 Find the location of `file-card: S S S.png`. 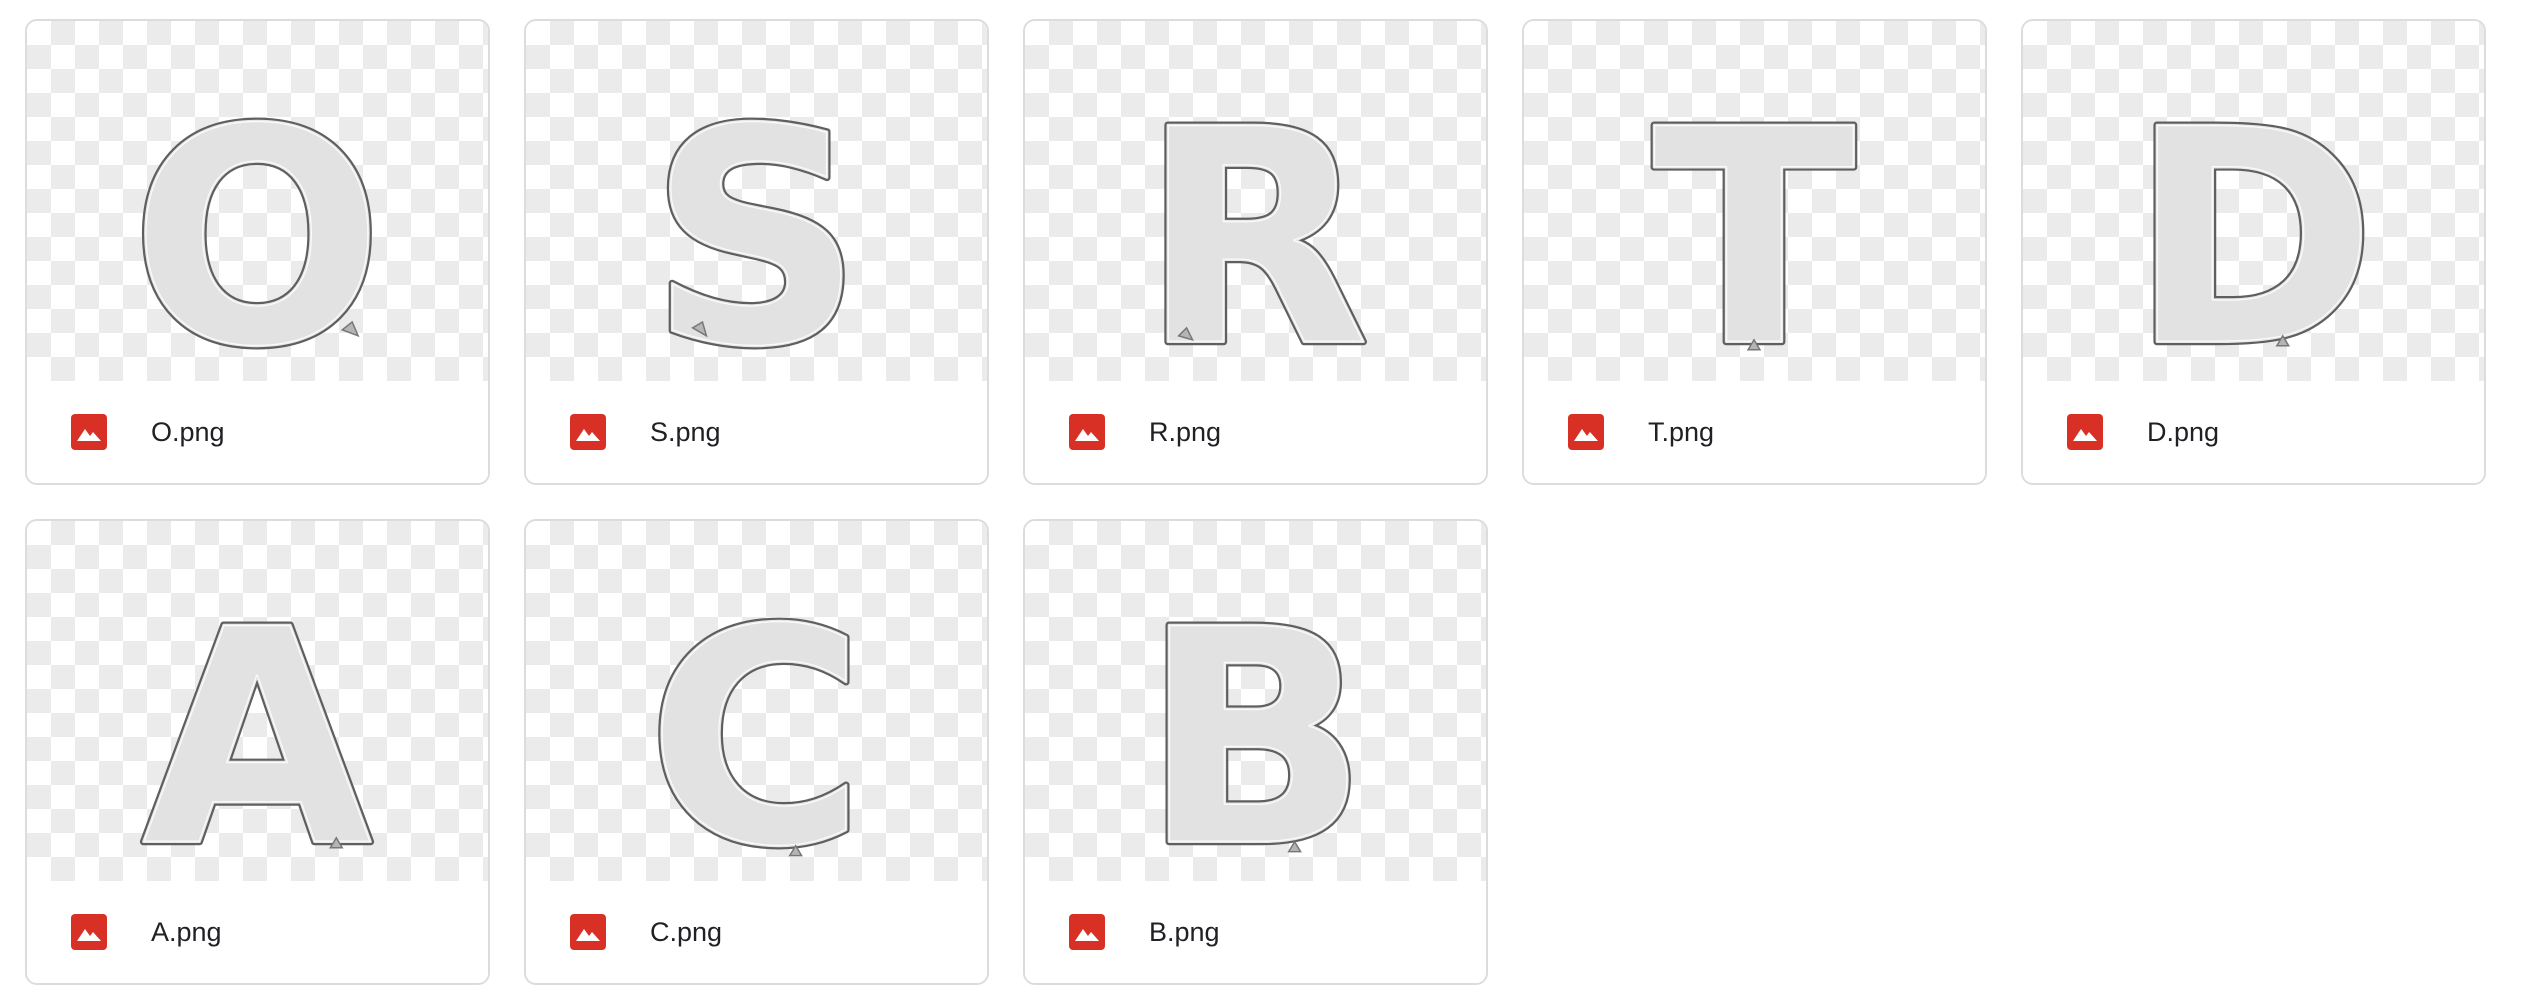

file-card: S S S.png is located at coordinates (756, 252).